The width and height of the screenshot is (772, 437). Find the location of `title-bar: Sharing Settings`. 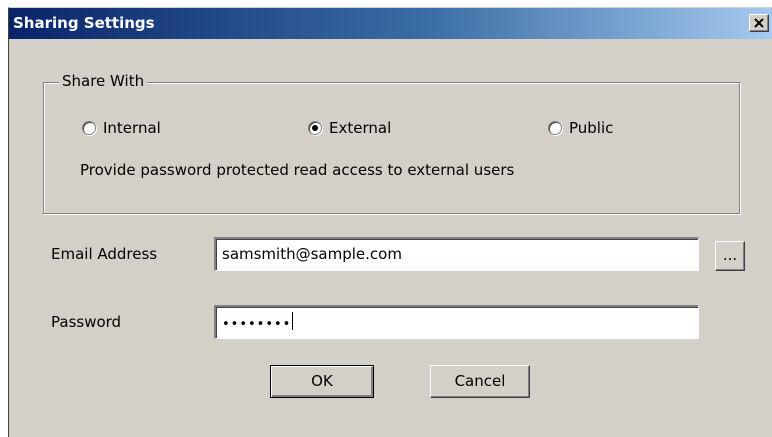

title-bar: Sharing Settings is located at coordinates (390, 23).